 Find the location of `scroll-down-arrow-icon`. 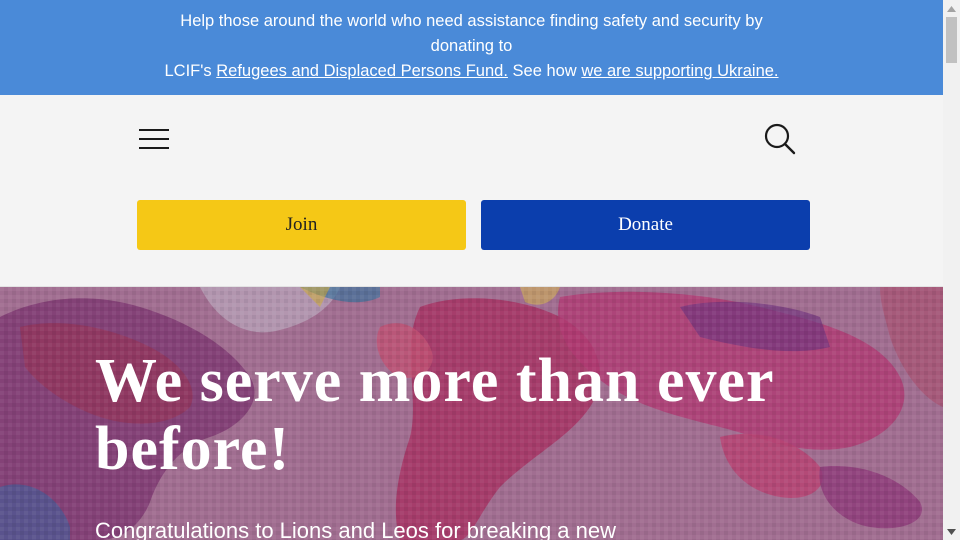

scroll-down-arrow-icon is located at coordinates (951, 531).